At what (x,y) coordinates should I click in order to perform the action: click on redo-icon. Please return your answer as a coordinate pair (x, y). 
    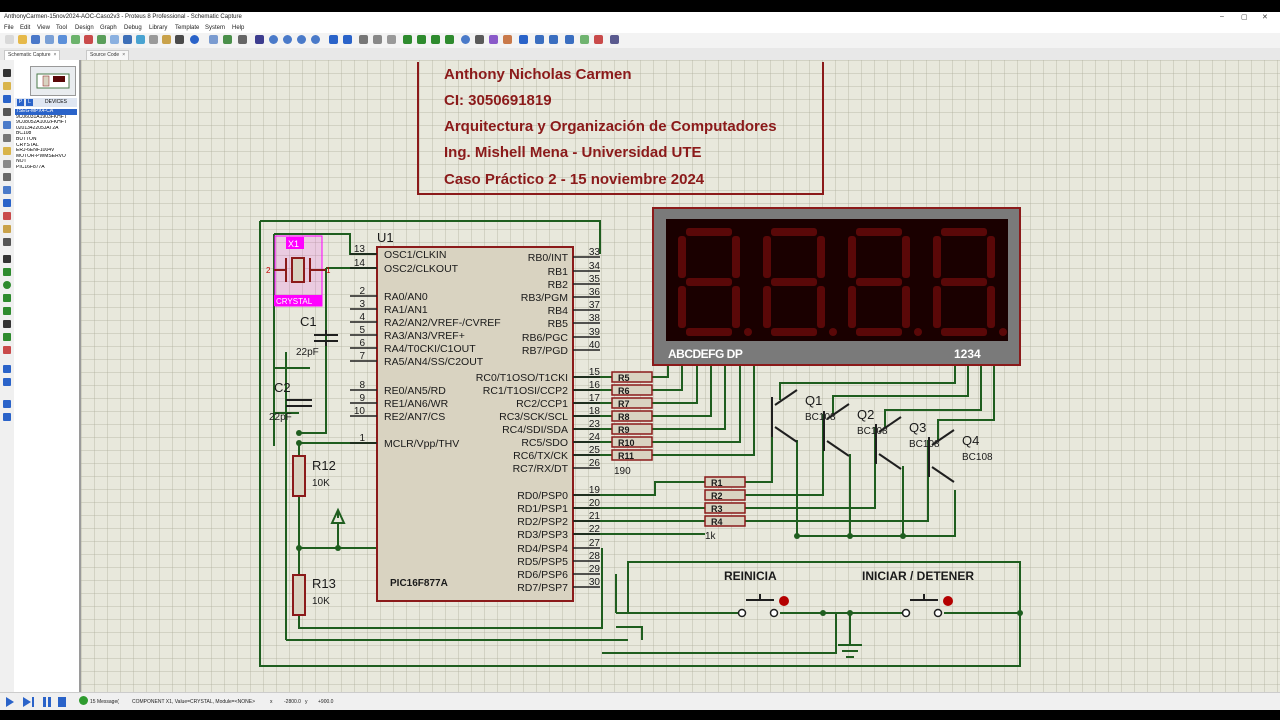
    Looking at the image, I should click on (347, 39).